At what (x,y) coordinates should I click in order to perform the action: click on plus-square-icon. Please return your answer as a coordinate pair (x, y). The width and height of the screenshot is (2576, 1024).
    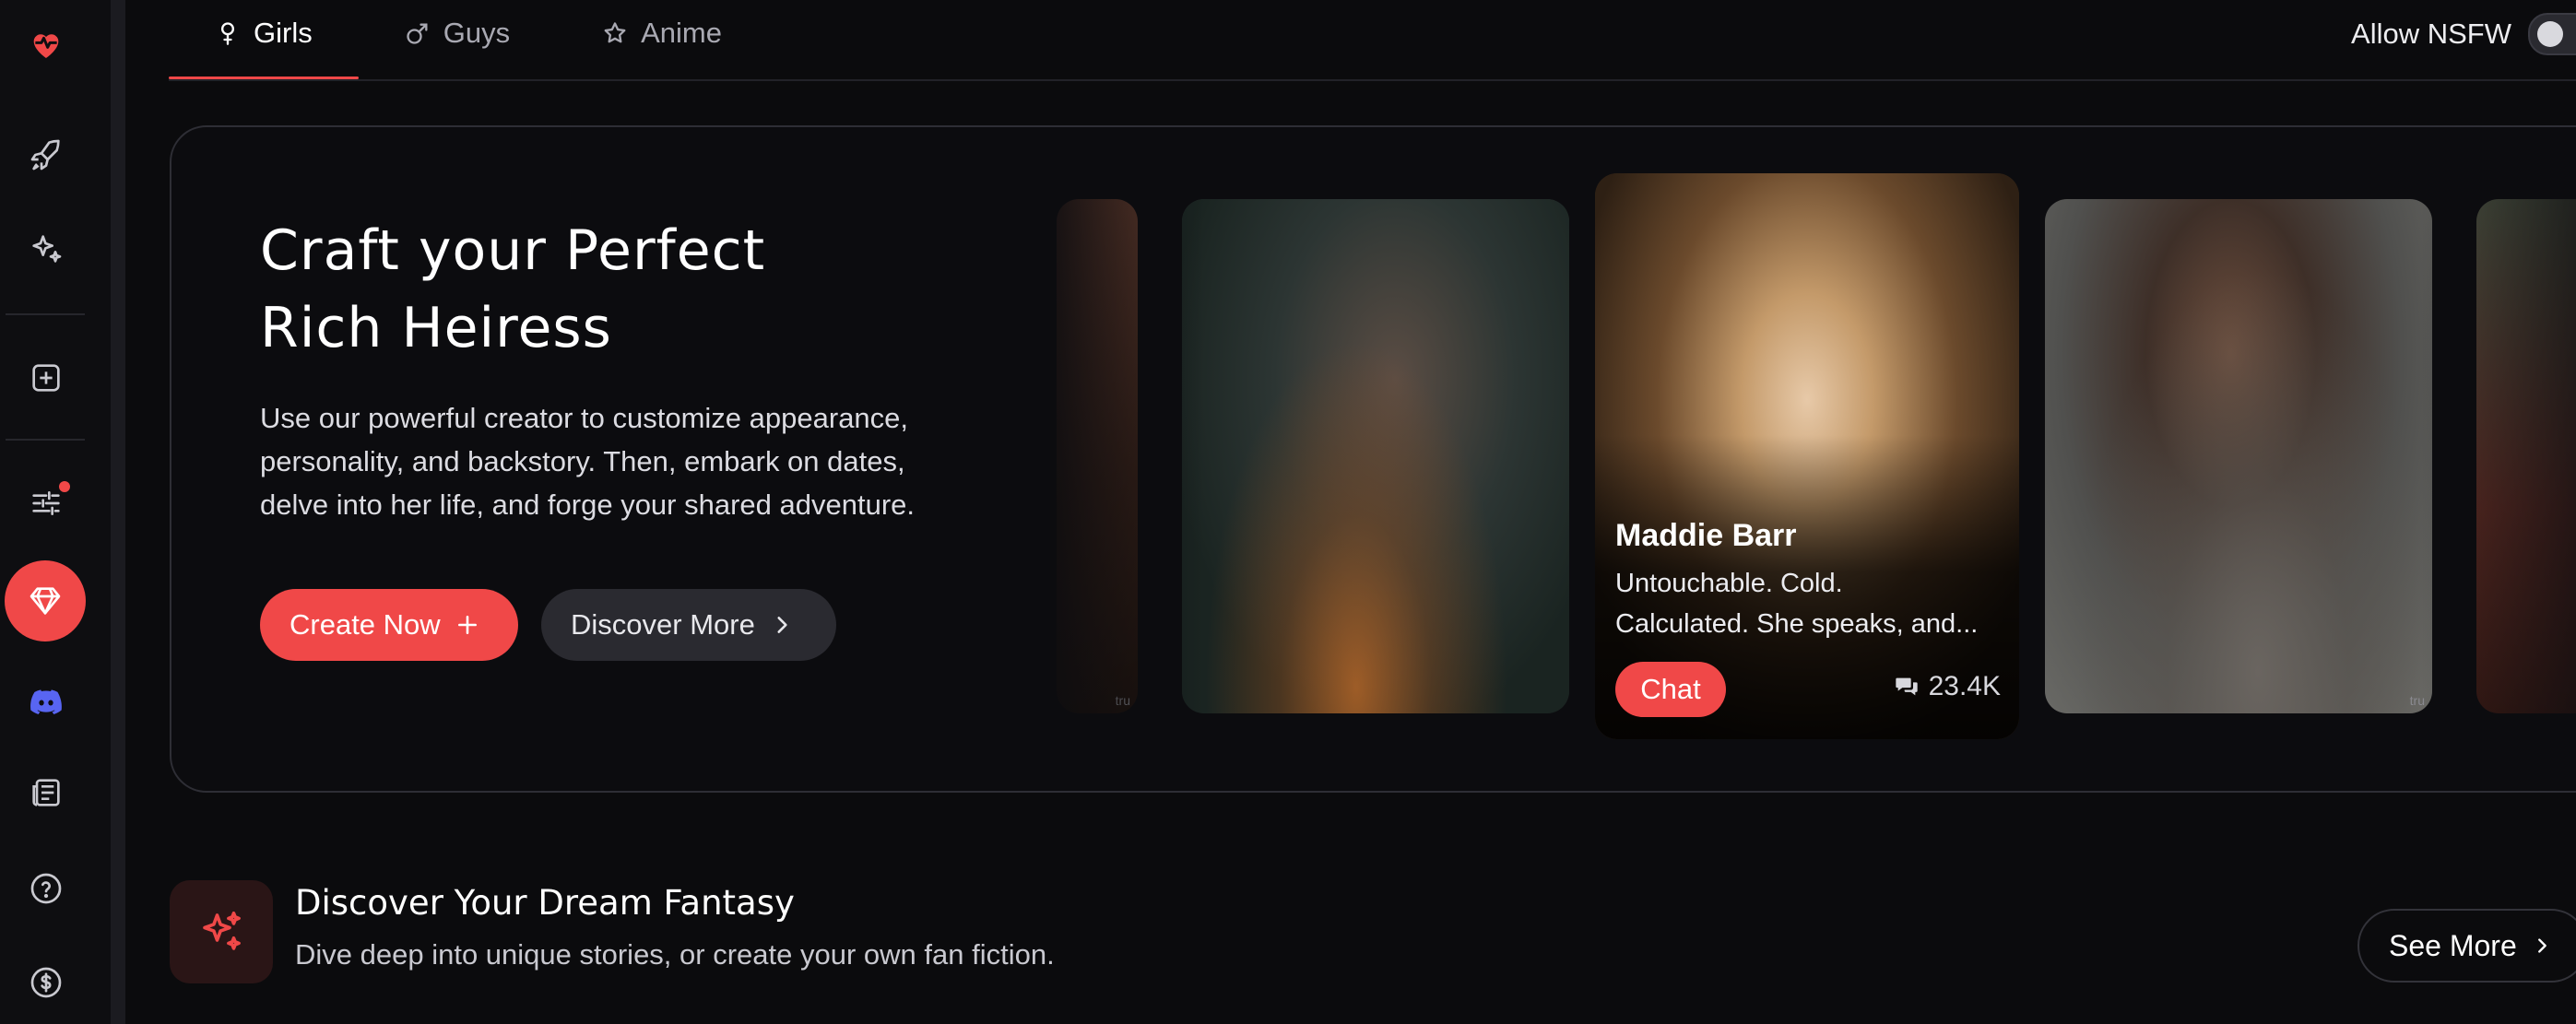
    Looking at the image, I should click on (46, 378).